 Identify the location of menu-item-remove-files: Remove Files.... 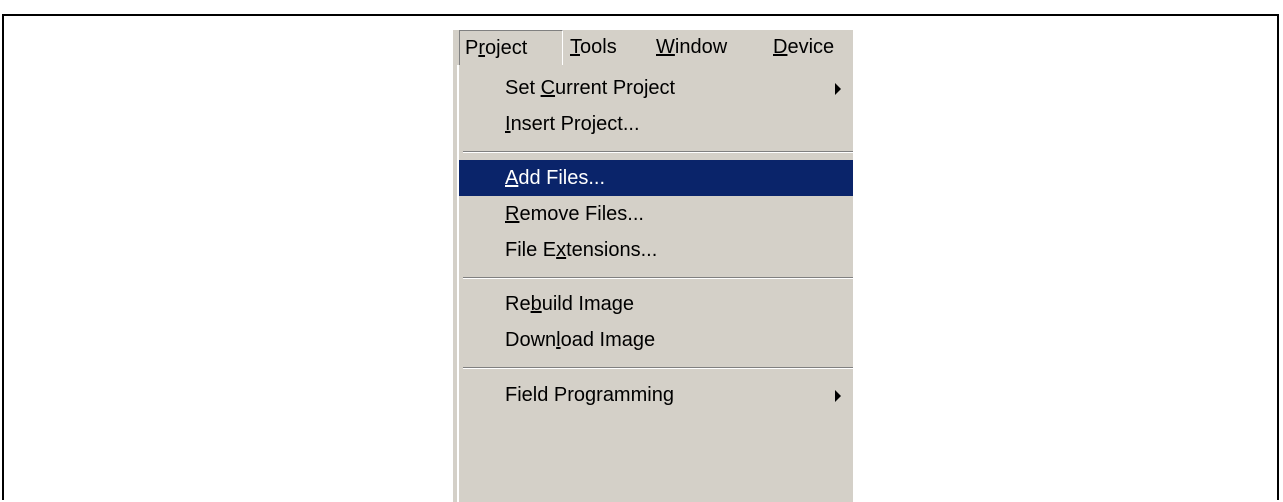
(656, 214).